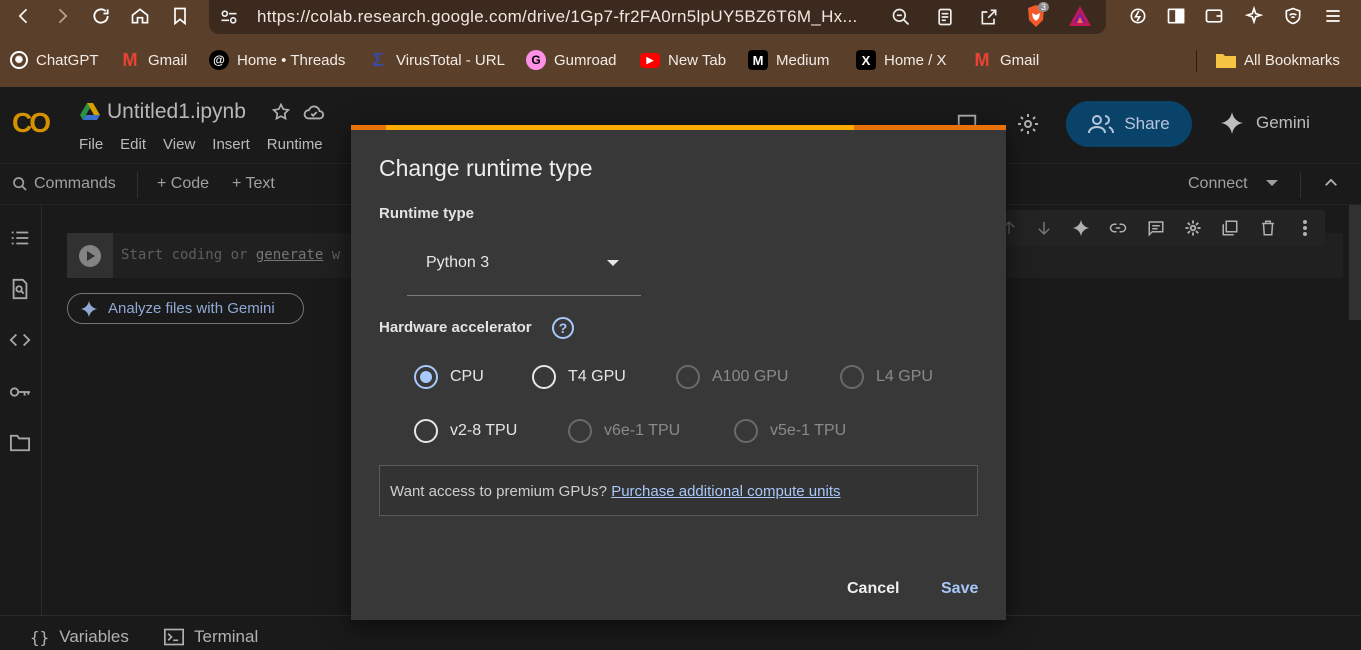 This screenshot has width=1361, height=650. Describe the element at coordinates (180, 16) in the screenshot. I see `bookmark-icon` at that location.